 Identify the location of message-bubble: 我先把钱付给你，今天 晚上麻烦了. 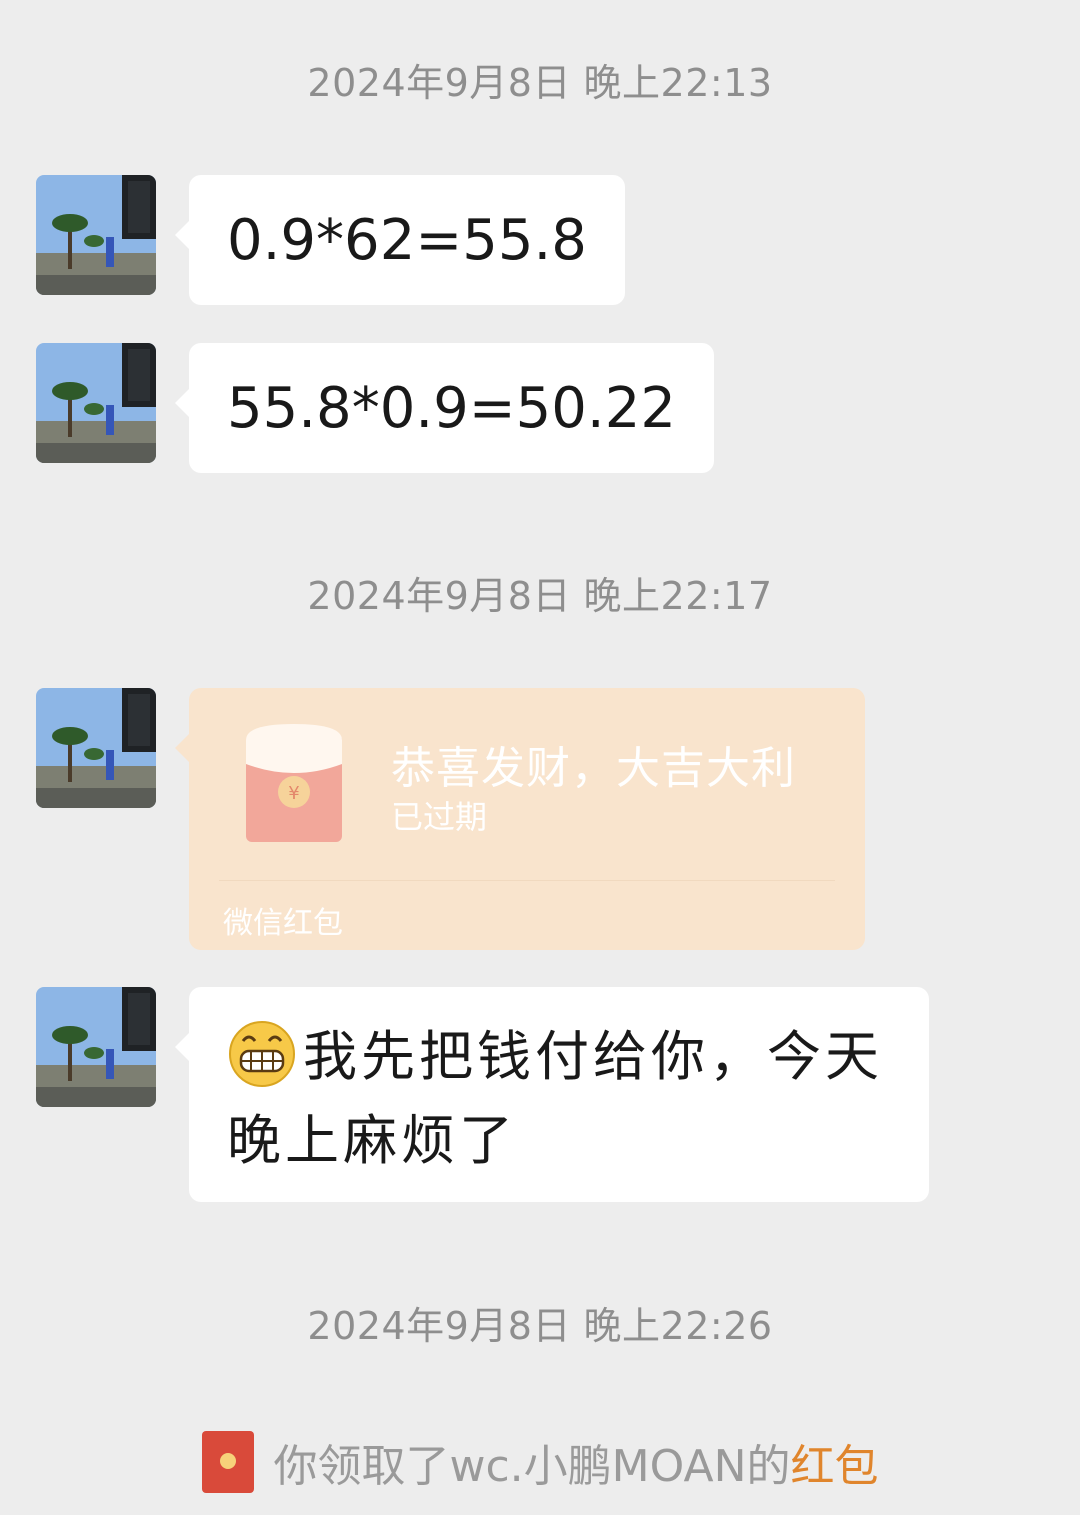
(552, 1094).